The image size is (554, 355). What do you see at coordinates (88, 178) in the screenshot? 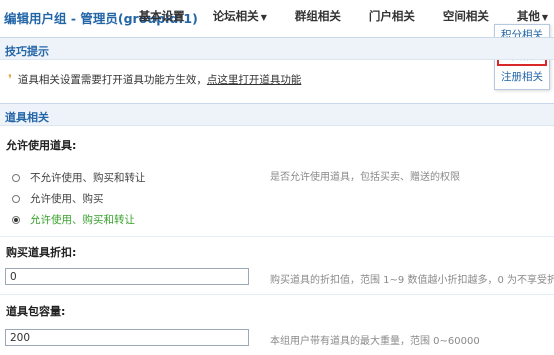
I see `radio-label: 不允许使用、购买和转让` at bounding box center [88, 178].